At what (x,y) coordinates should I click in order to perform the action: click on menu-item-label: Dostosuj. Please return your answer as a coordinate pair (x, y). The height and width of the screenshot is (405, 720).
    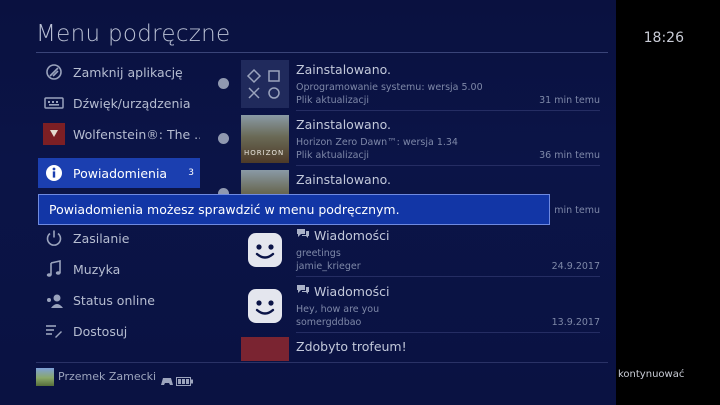
    Looking at the image, I should click on (100, 331).